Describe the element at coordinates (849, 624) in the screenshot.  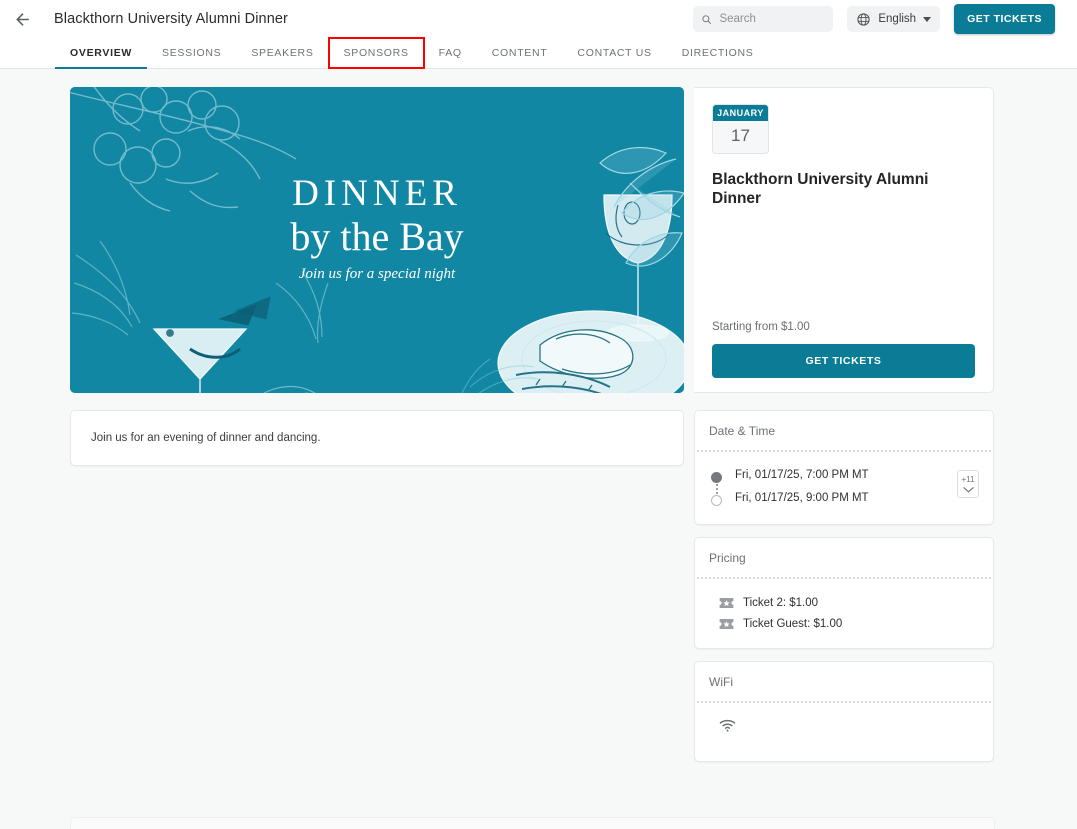
I see `list-item: Ticket Guest: $1.00` at that location.